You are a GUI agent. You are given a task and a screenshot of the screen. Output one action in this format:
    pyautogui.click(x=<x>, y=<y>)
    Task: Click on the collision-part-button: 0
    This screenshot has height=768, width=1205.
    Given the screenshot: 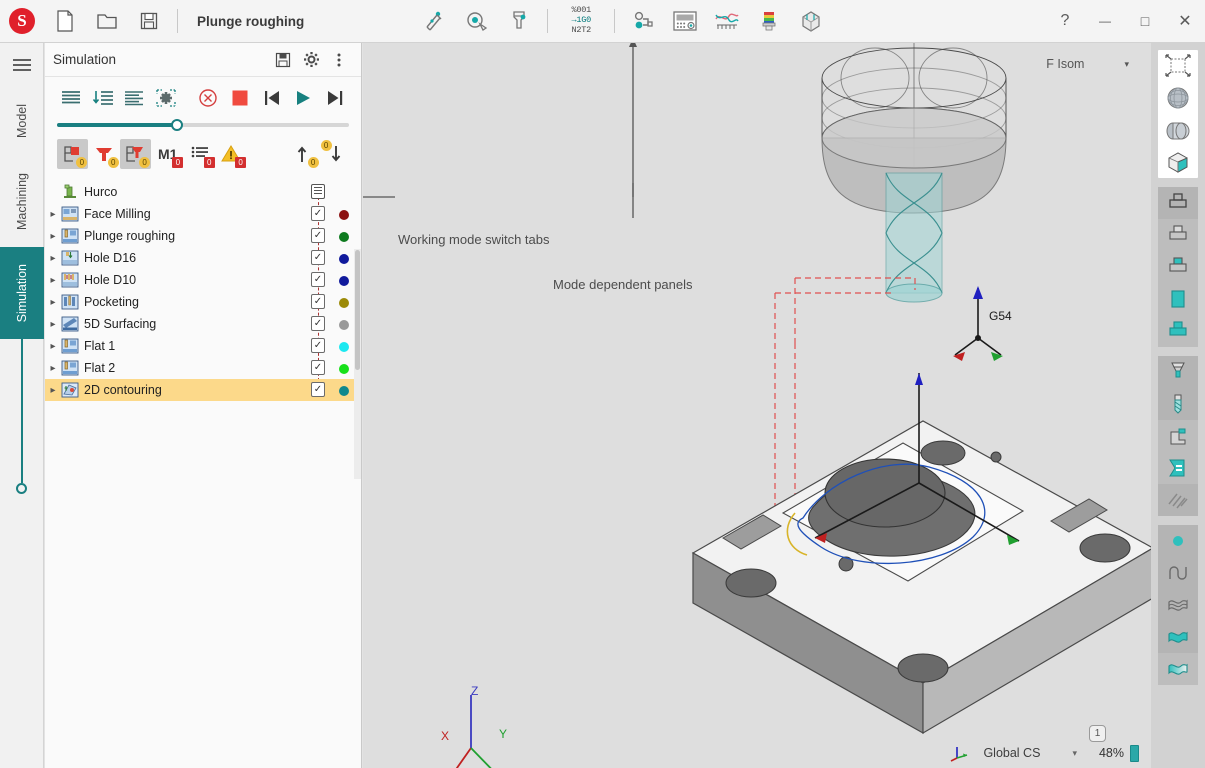 What is the action you would take?
    pyautogui.click(x=73, y=154)
    